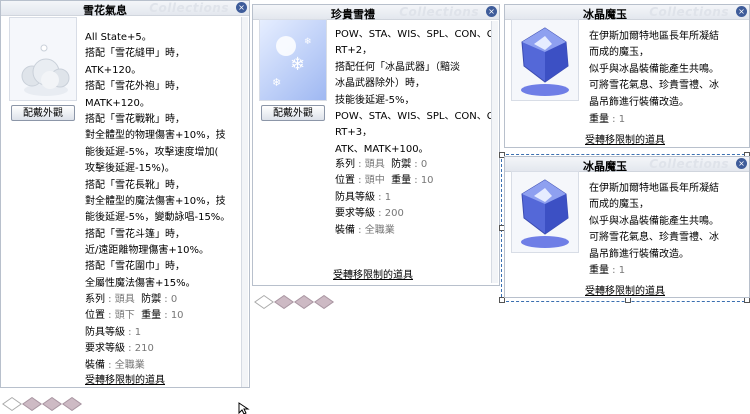 This screenshot has height=414, width=750. What do you see at coordinates (113, 70) in the screenshot?
I see `description-line: ATK+120。` at bounding box center [113, 70].